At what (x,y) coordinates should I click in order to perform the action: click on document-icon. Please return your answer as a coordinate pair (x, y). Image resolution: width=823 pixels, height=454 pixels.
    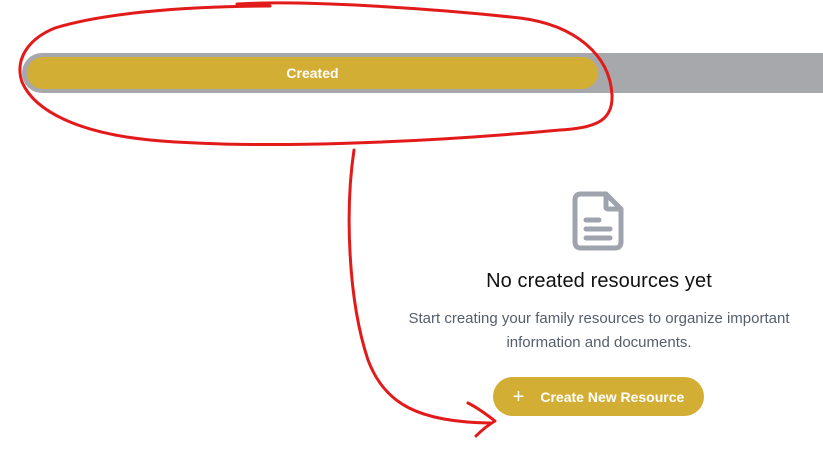
    Looking at the image, I should click on (598, 221).